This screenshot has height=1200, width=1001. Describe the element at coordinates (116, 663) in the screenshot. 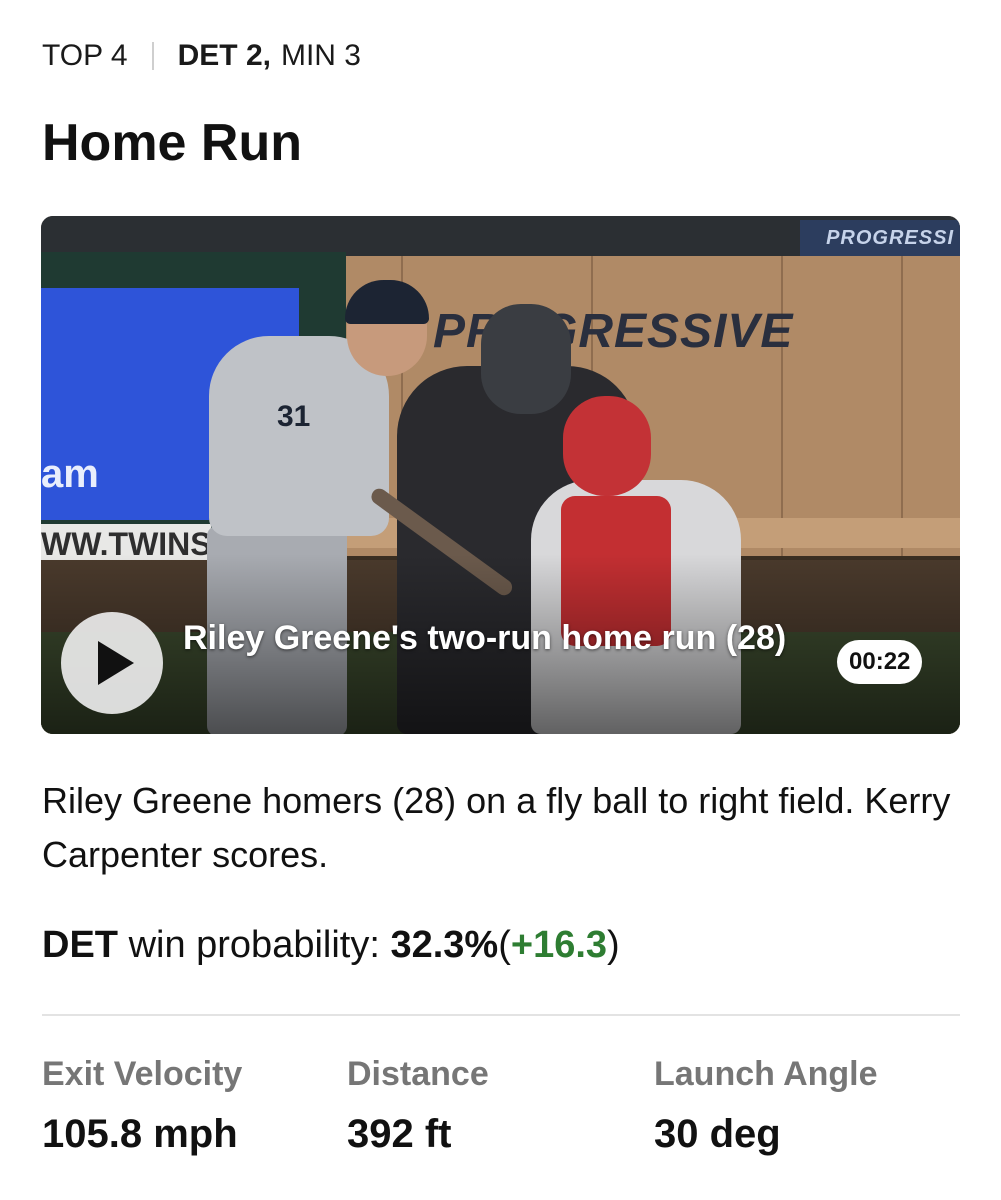

I see `play-icon` at that location.